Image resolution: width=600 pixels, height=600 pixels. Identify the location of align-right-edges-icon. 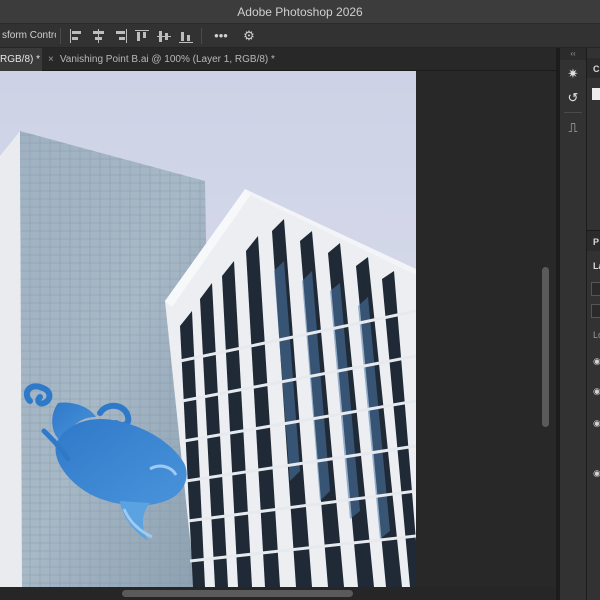
(120, 36).